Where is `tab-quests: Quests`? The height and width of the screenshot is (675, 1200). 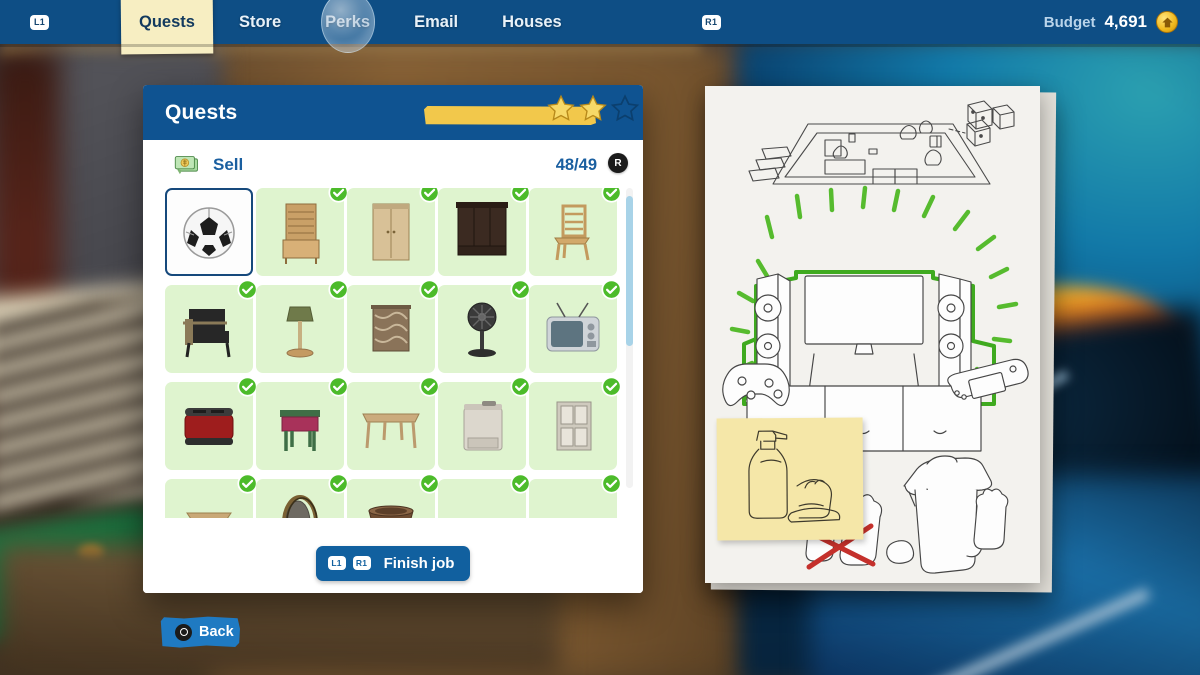 tab-quests: Quests is located at coordinates (167, 27).